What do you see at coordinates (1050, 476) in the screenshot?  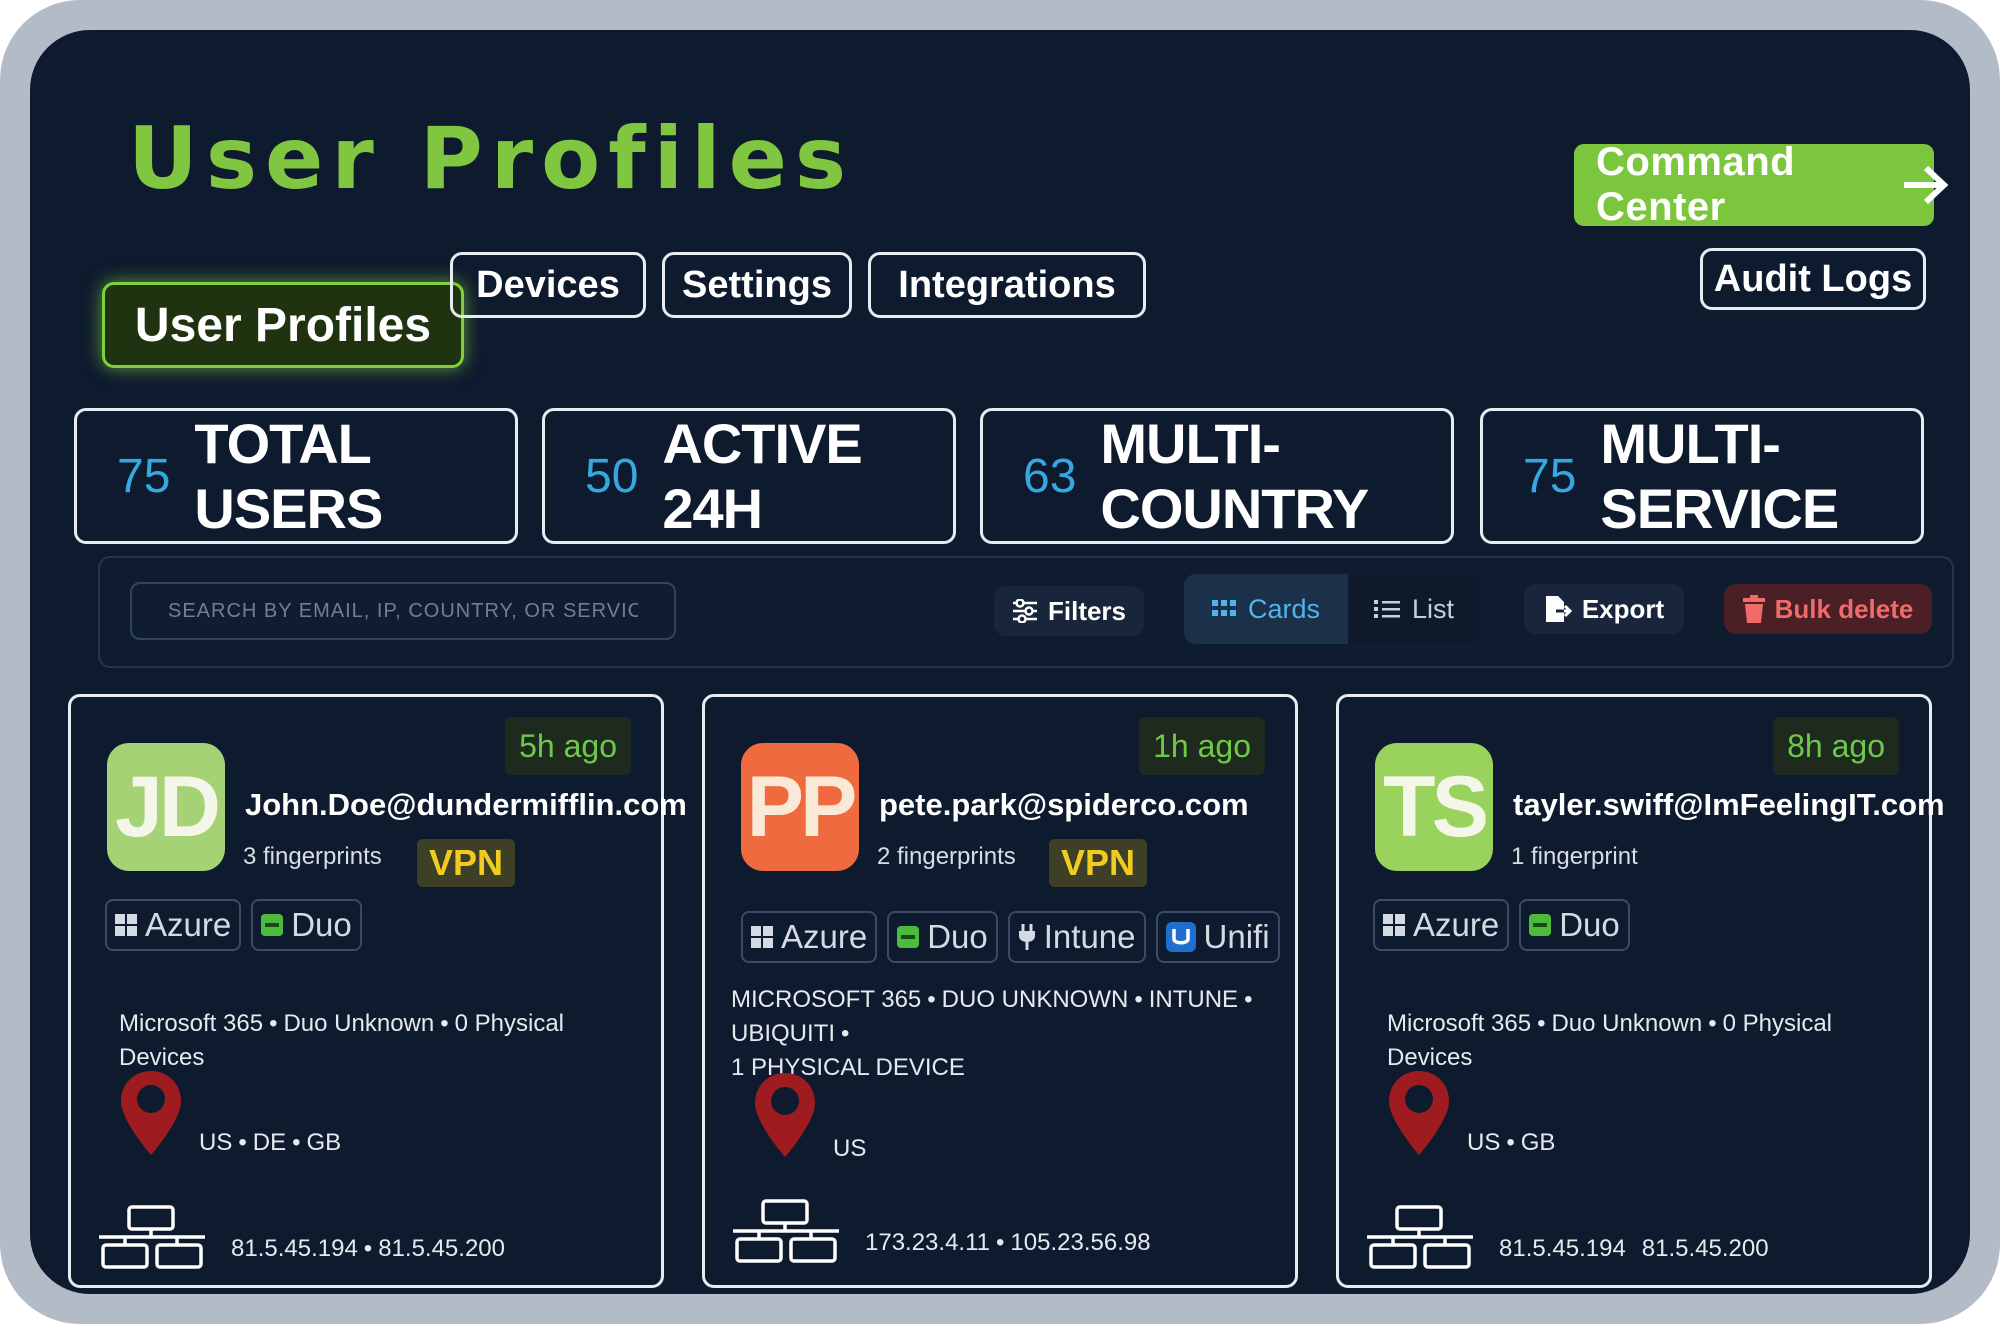 I see `stat-value: 63` at bounding box center [1050, 476].